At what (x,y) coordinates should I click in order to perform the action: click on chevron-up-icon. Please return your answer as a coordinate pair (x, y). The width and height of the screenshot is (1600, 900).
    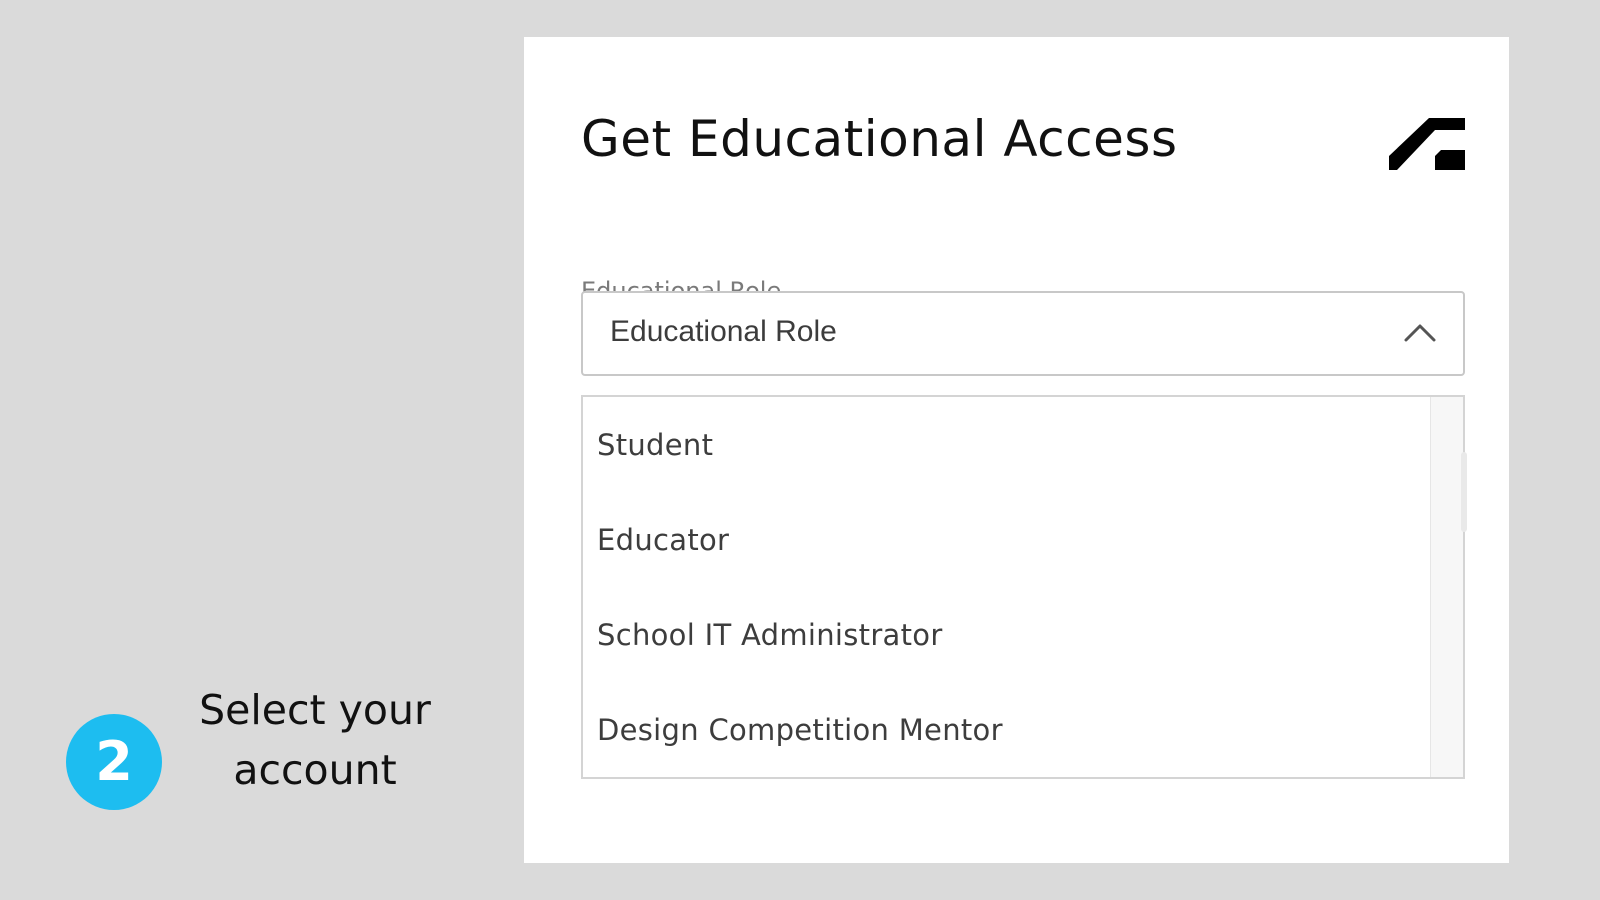
    Looking at the image, I should click on (1420, 333).